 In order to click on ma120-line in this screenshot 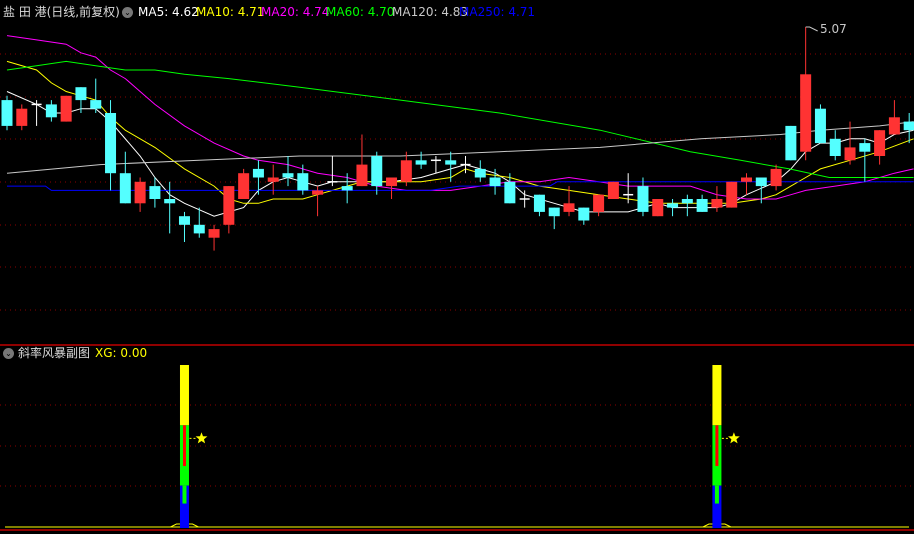, I will do `click(460, 147)`.